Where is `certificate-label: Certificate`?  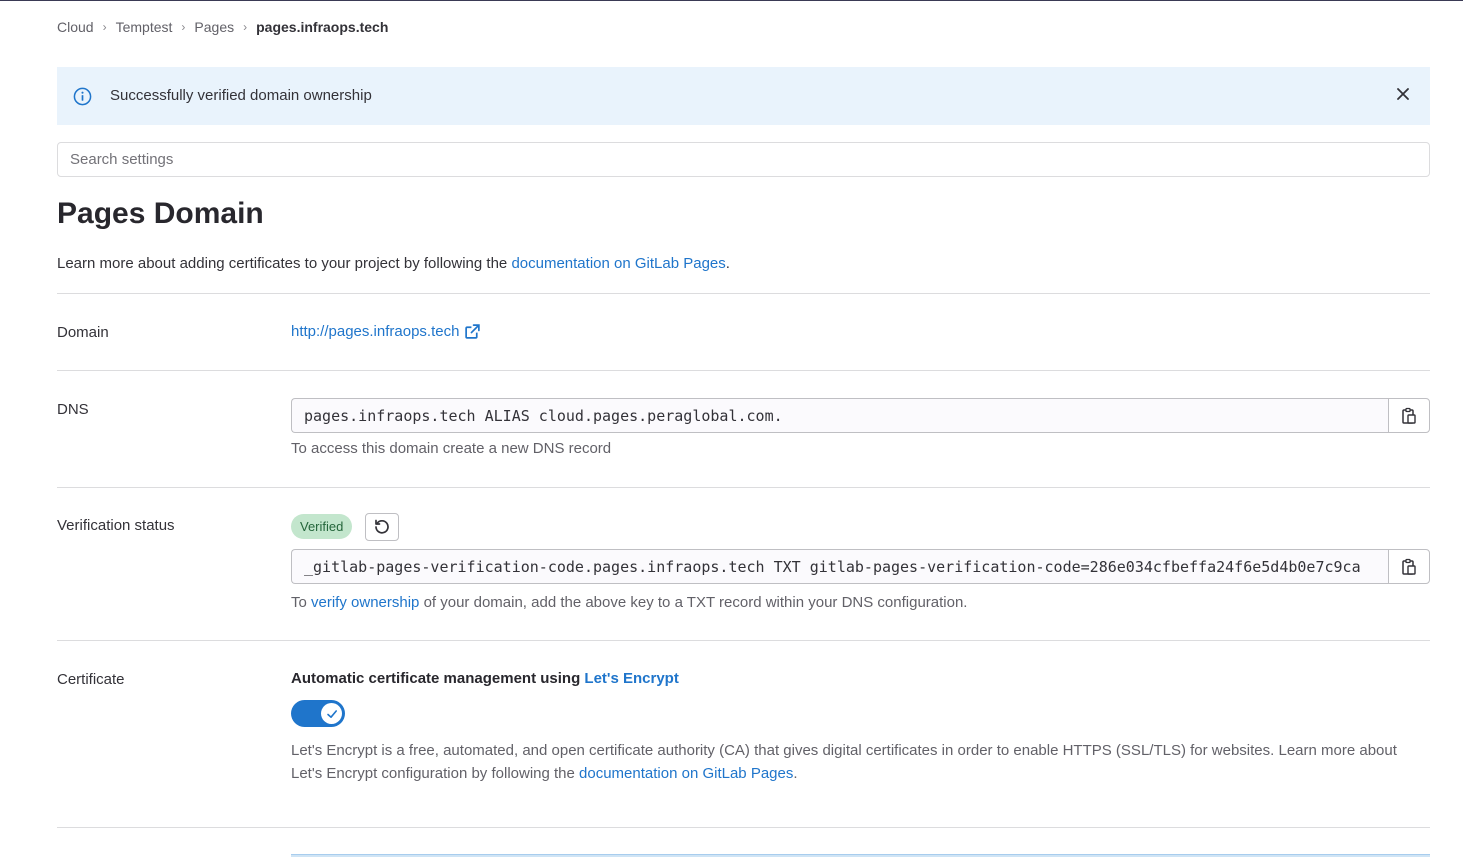
certificate-label: Certificate is located at coordinates (91, 679).